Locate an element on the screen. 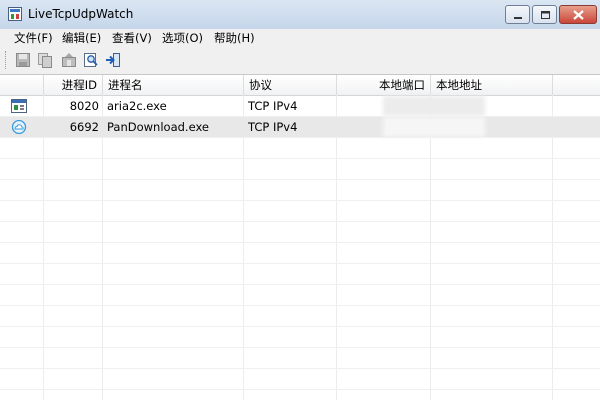 Image resolution: width=600 pixels, height=400 pixels. close-button is located at coordinates (578, 14).